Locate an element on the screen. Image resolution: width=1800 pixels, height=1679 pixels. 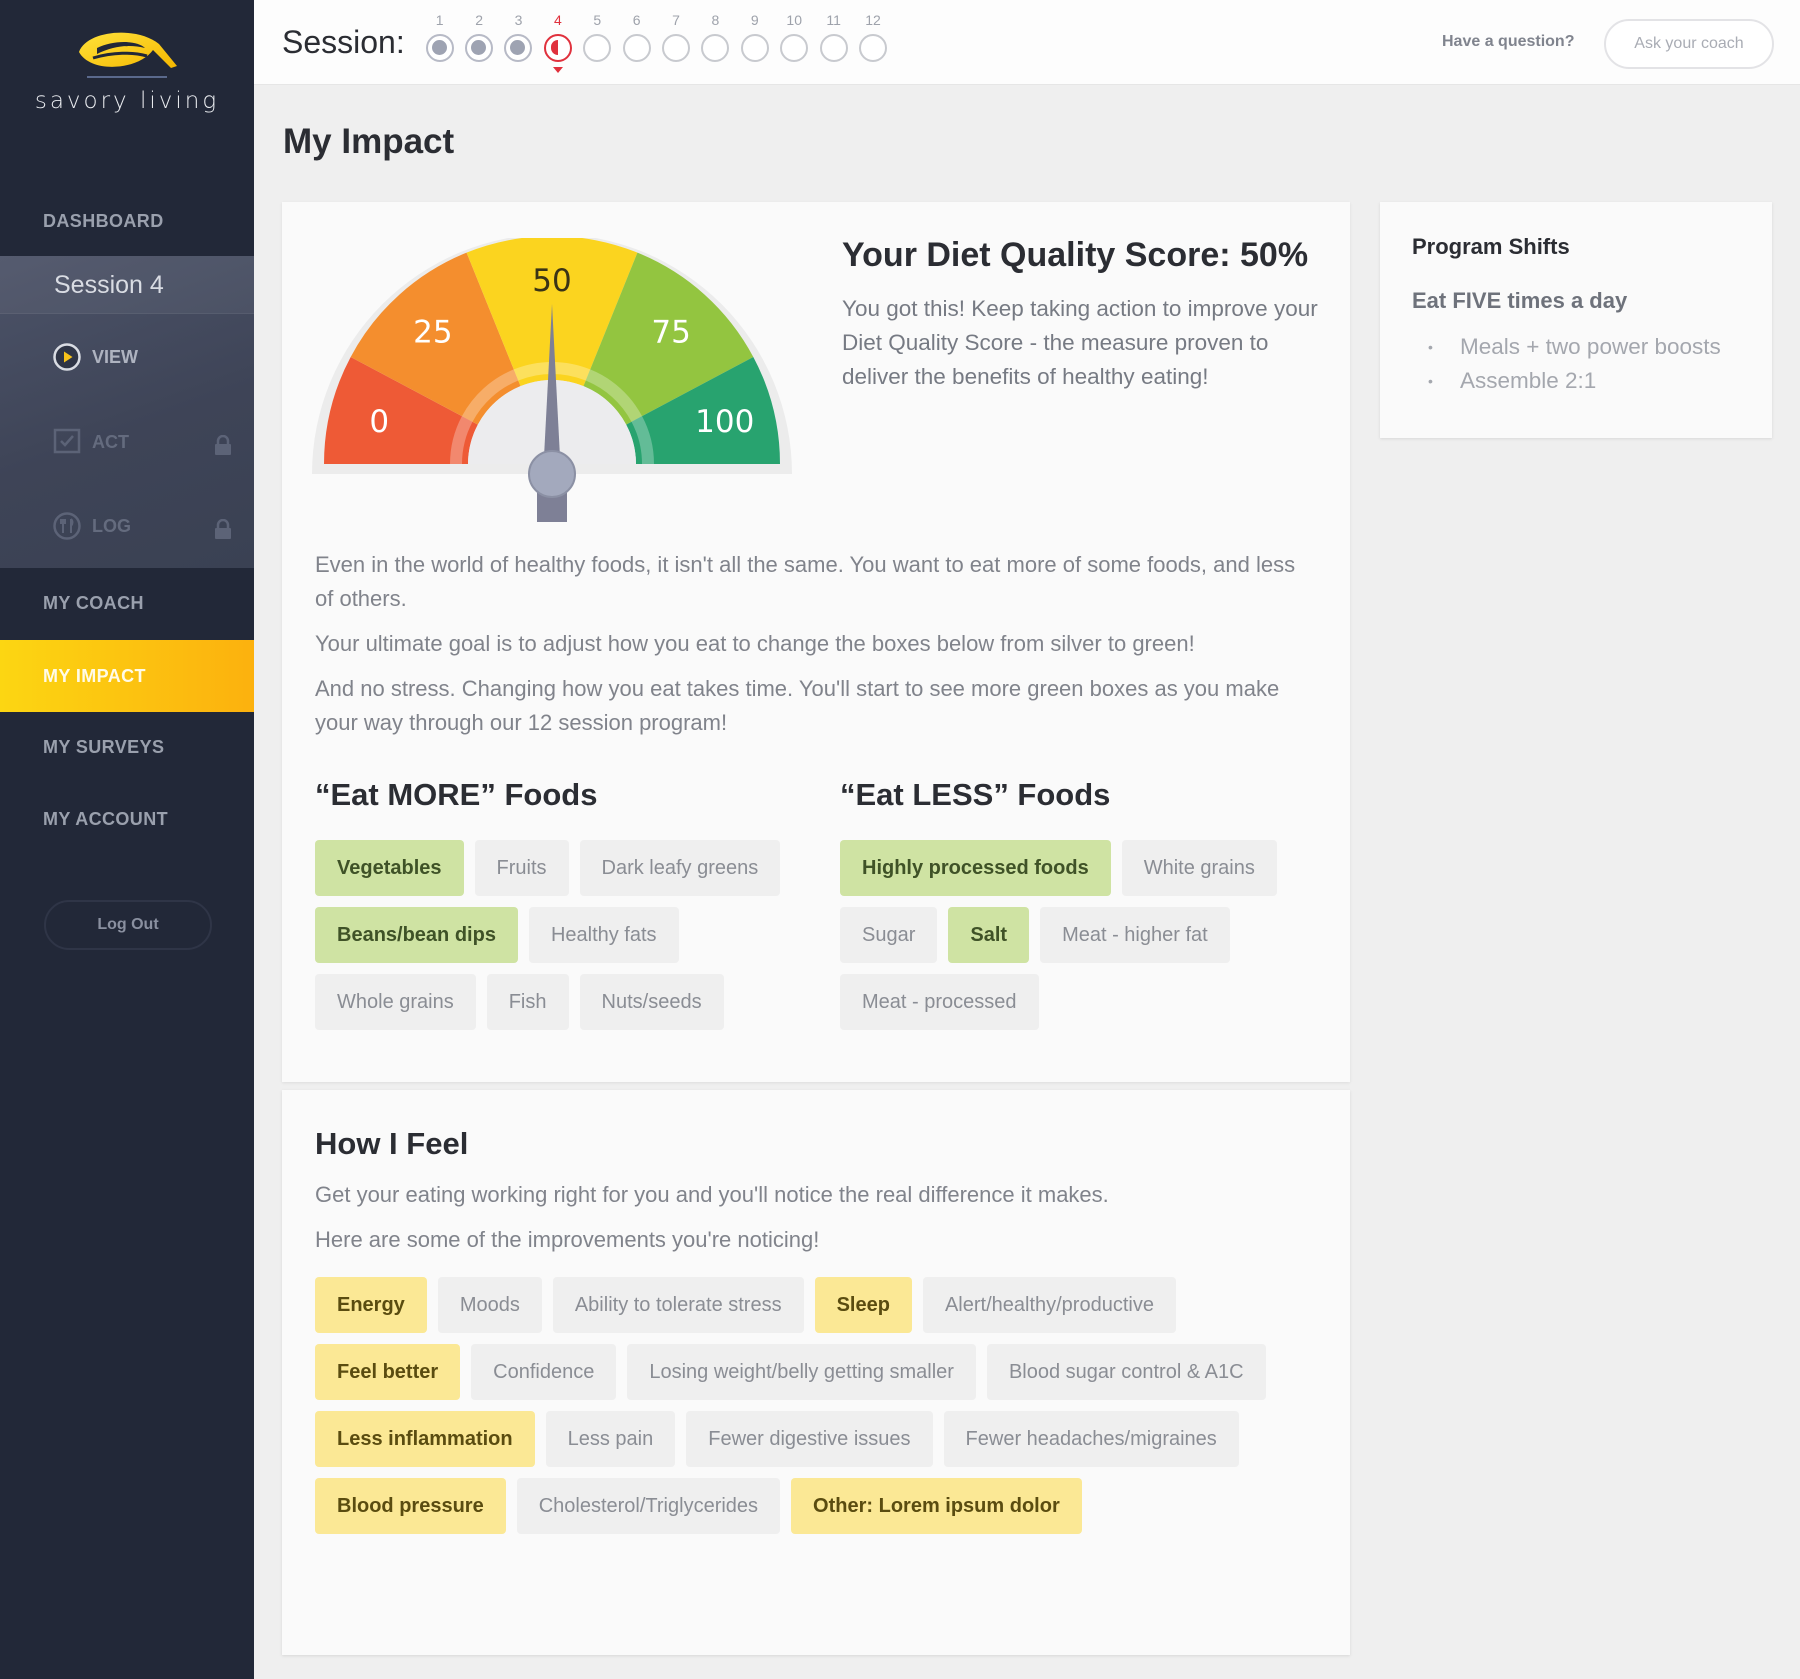
tag-inactive: Healthy fats is located at coordinates (603, 935).